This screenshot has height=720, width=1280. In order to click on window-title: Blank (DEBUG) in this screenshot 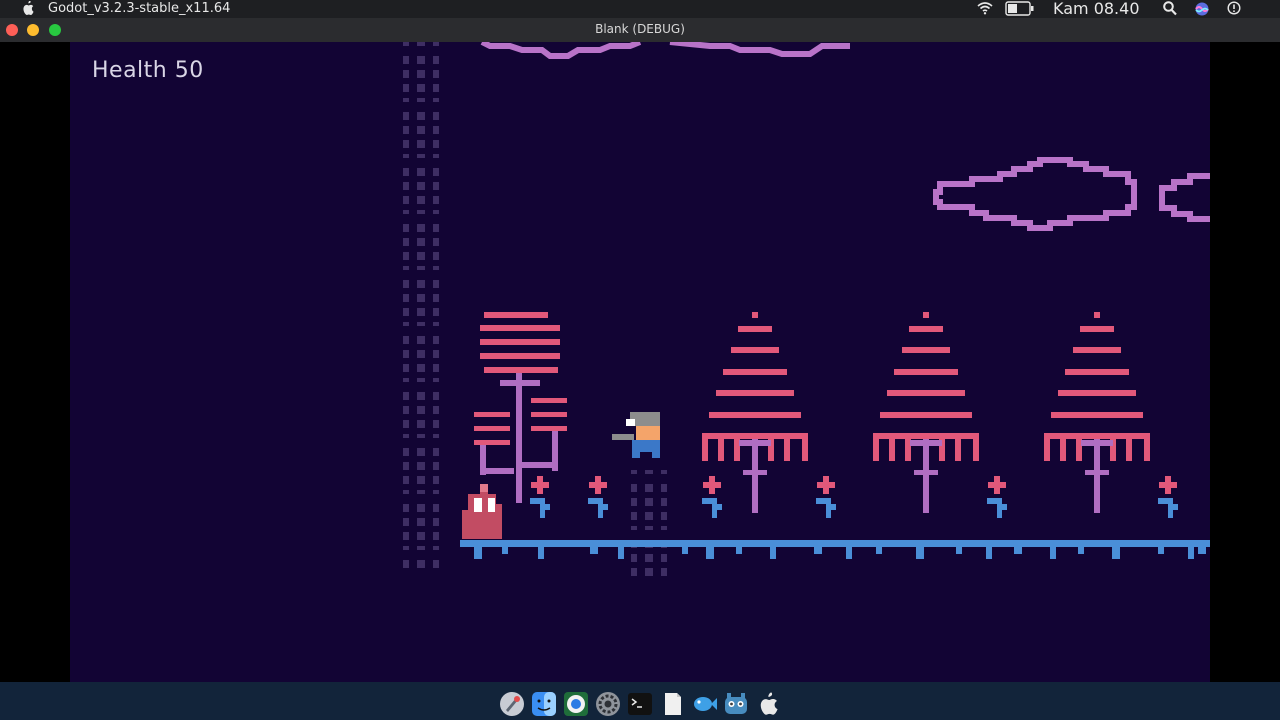, I will do `click(640, 29)`.